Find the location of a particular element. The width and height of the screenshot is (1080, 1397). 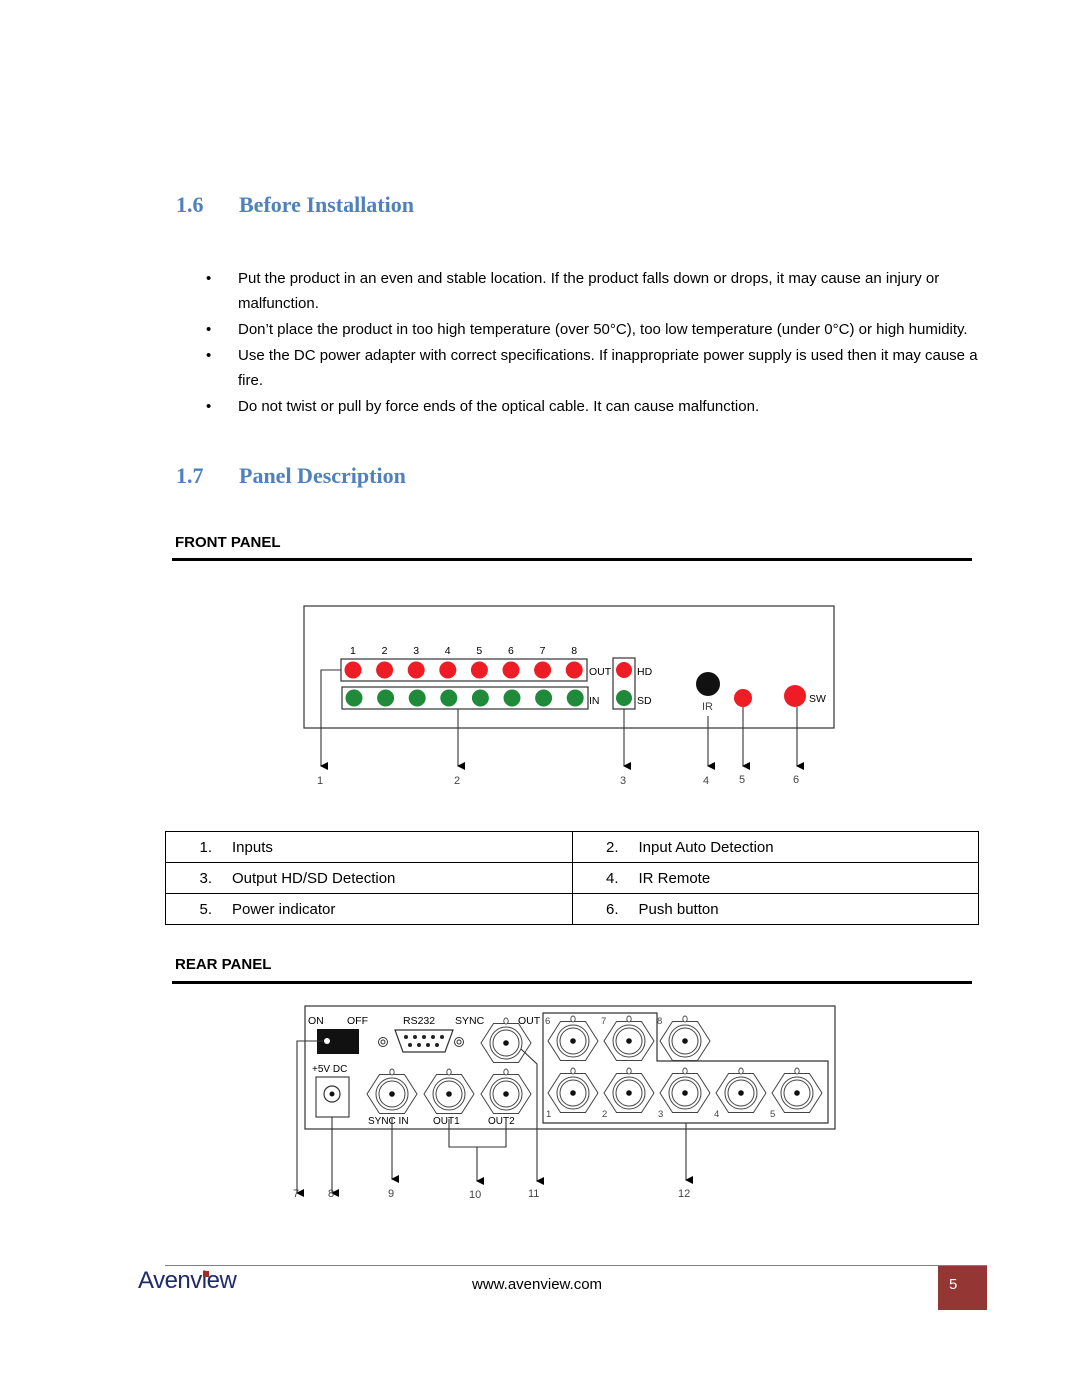

item-number: 1. is located at coordinates (205, 847).